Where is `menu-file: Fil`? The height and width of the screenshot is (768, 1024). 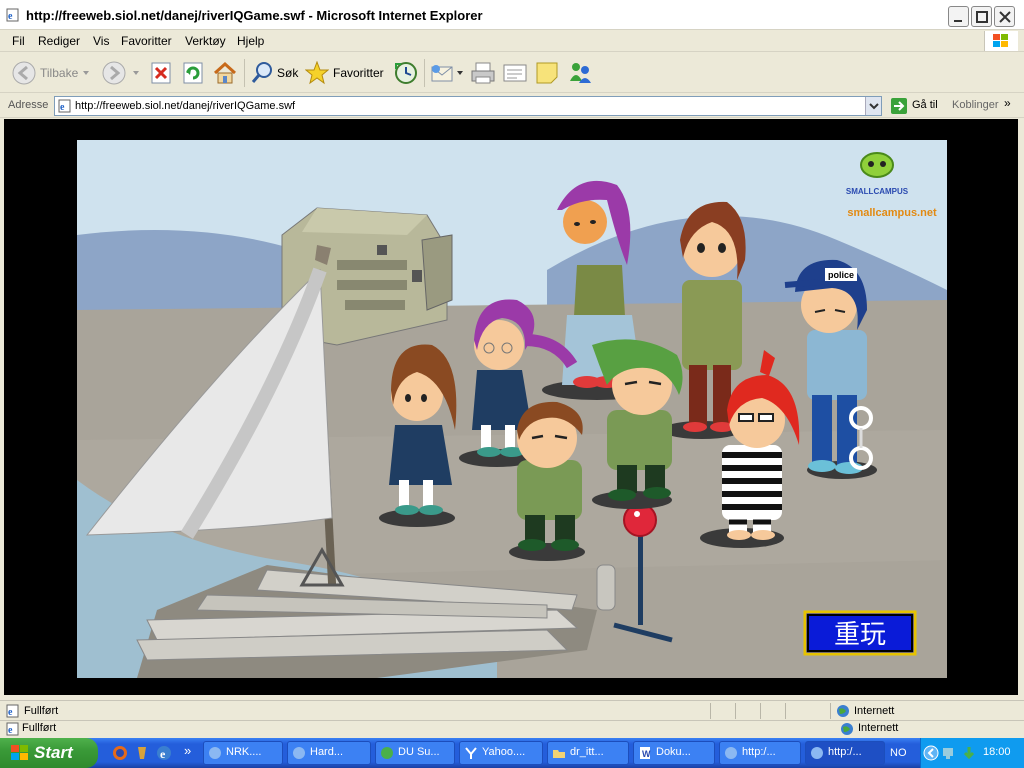 menu-file: Fil is located at coordinates (18, 41).